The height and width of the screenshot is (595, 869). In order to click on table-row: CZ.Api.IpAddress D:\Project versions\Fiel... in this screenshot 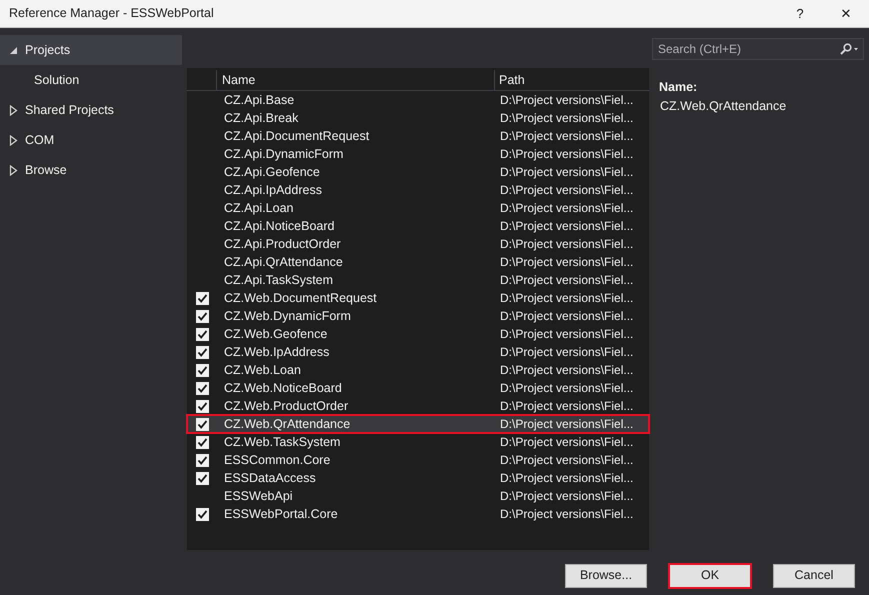, I will do `click(418, 190)`.